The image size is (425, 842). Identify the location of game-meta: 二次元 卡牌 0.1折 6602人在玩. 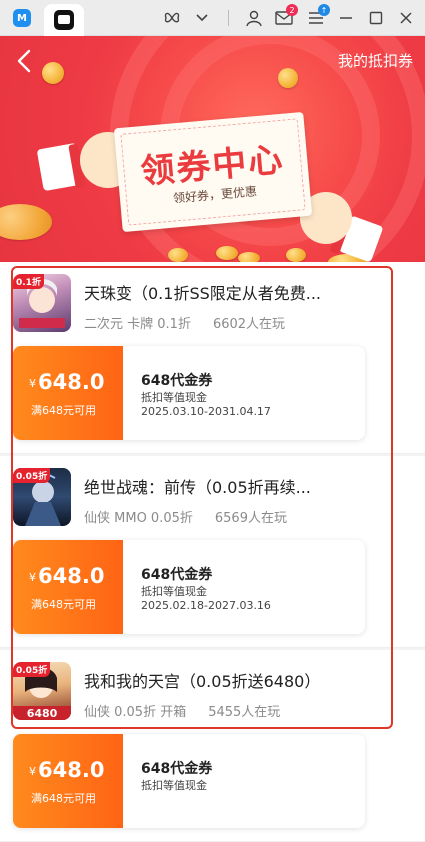
(184, 322).